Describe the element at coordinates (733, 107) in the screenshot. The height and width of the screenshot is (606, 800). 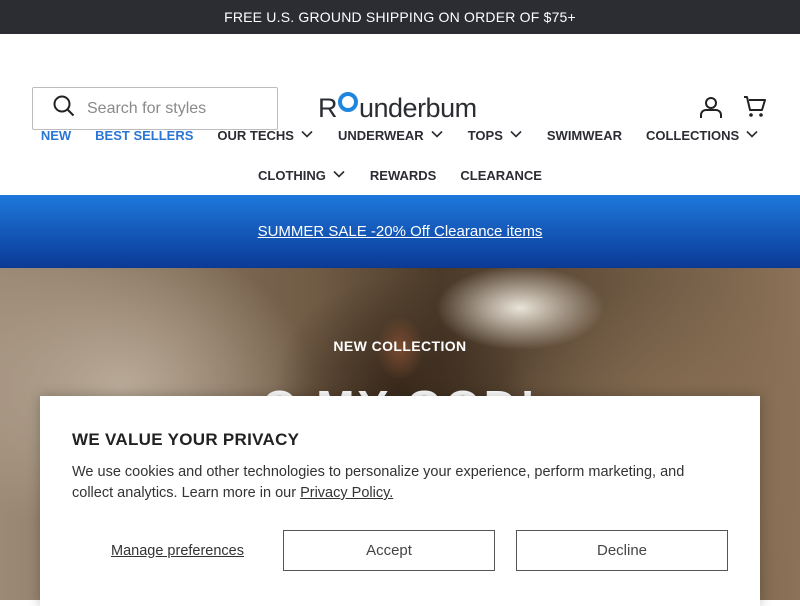
I see `header-icons` at that location.